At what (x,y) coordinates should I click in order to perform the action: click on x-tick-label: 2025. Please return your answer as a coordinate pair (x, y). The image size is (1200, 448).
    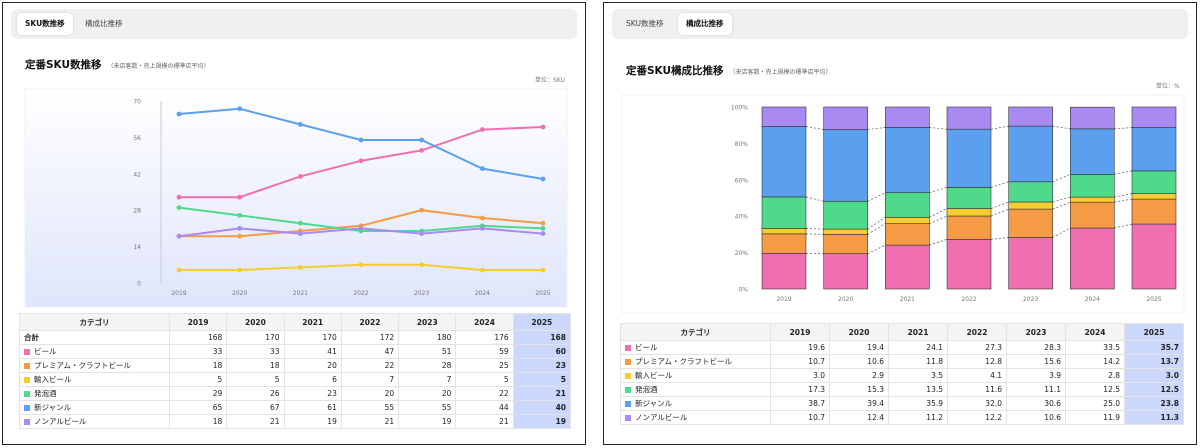
    Looking at the image, I should click on (1153, 299).